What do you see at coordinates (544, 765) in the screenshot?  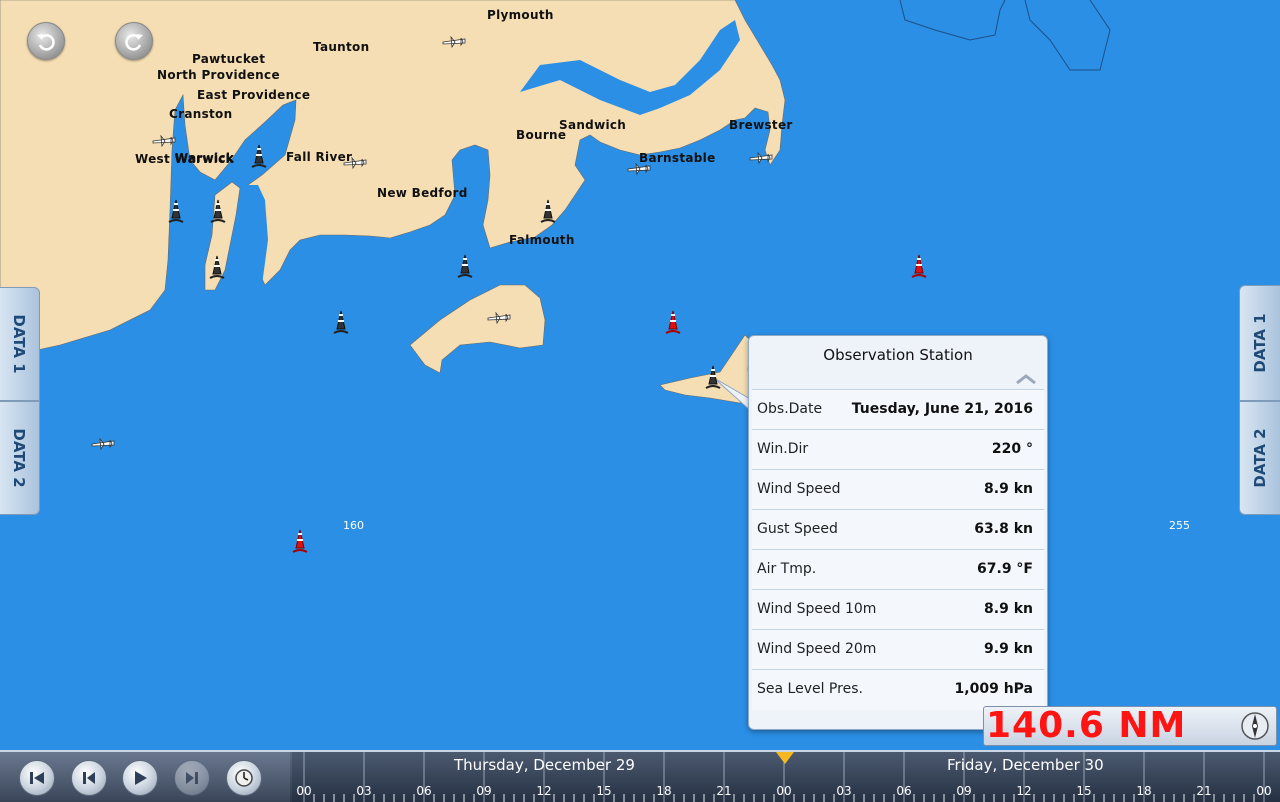 I see `timeline-day-label: Thursday, December 29` at bounding box center [544, 765].